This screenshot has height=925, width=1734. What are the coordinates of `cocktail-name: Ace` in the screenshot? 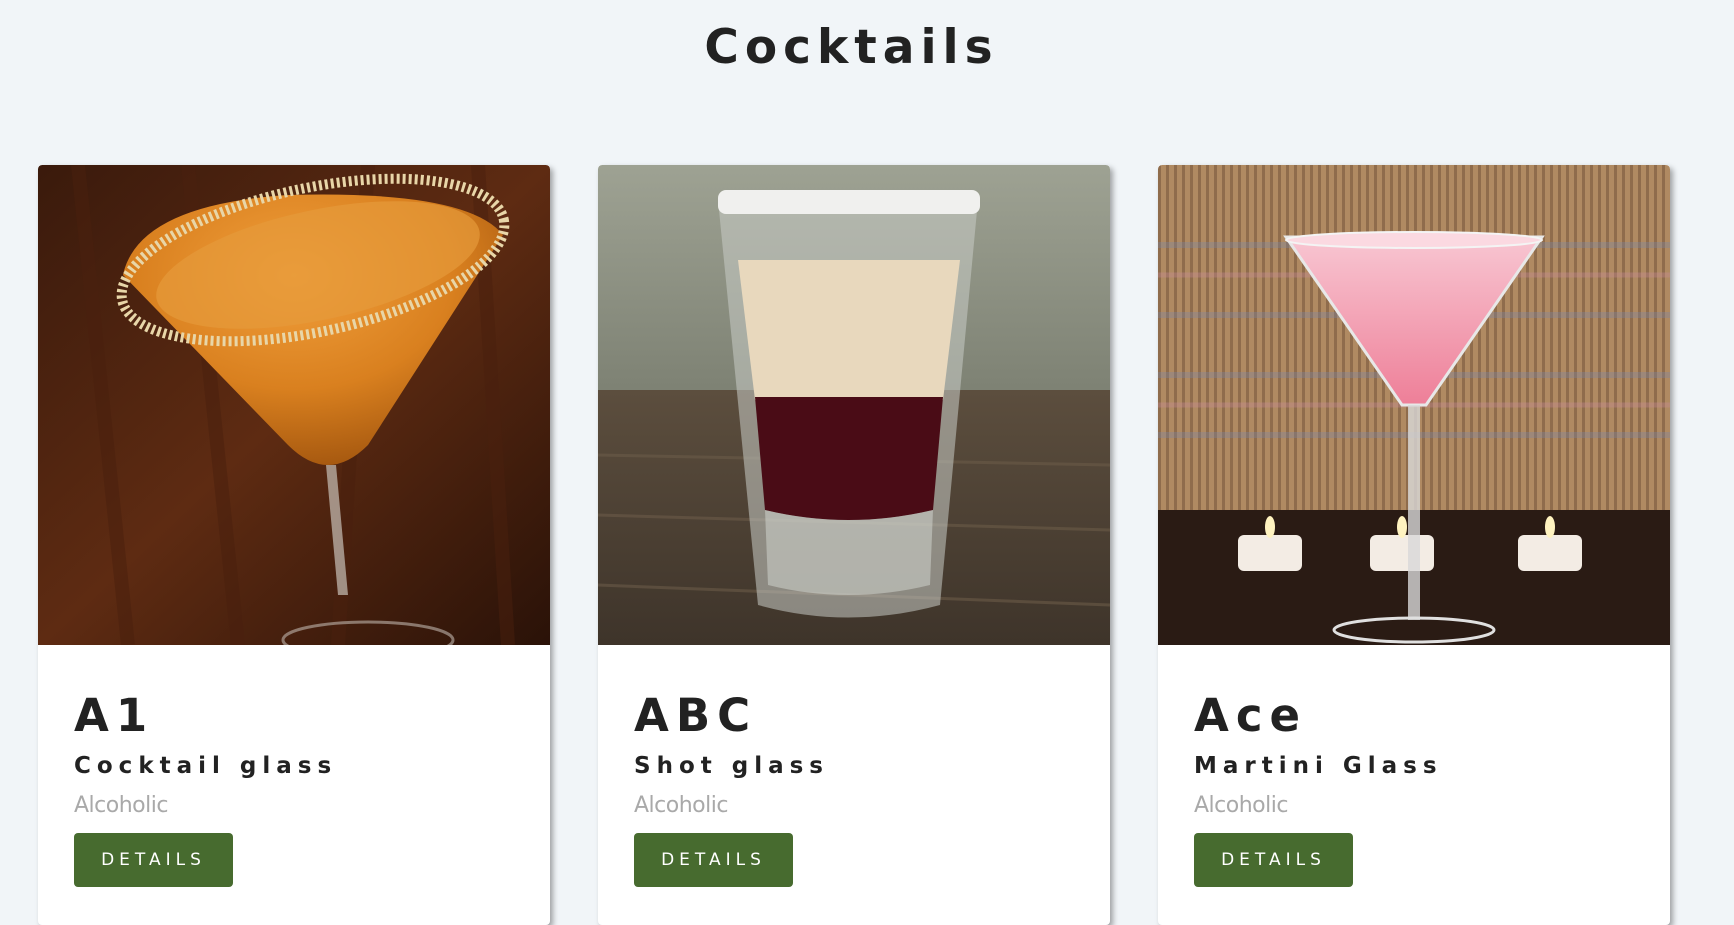 It's located at (1251, 715).